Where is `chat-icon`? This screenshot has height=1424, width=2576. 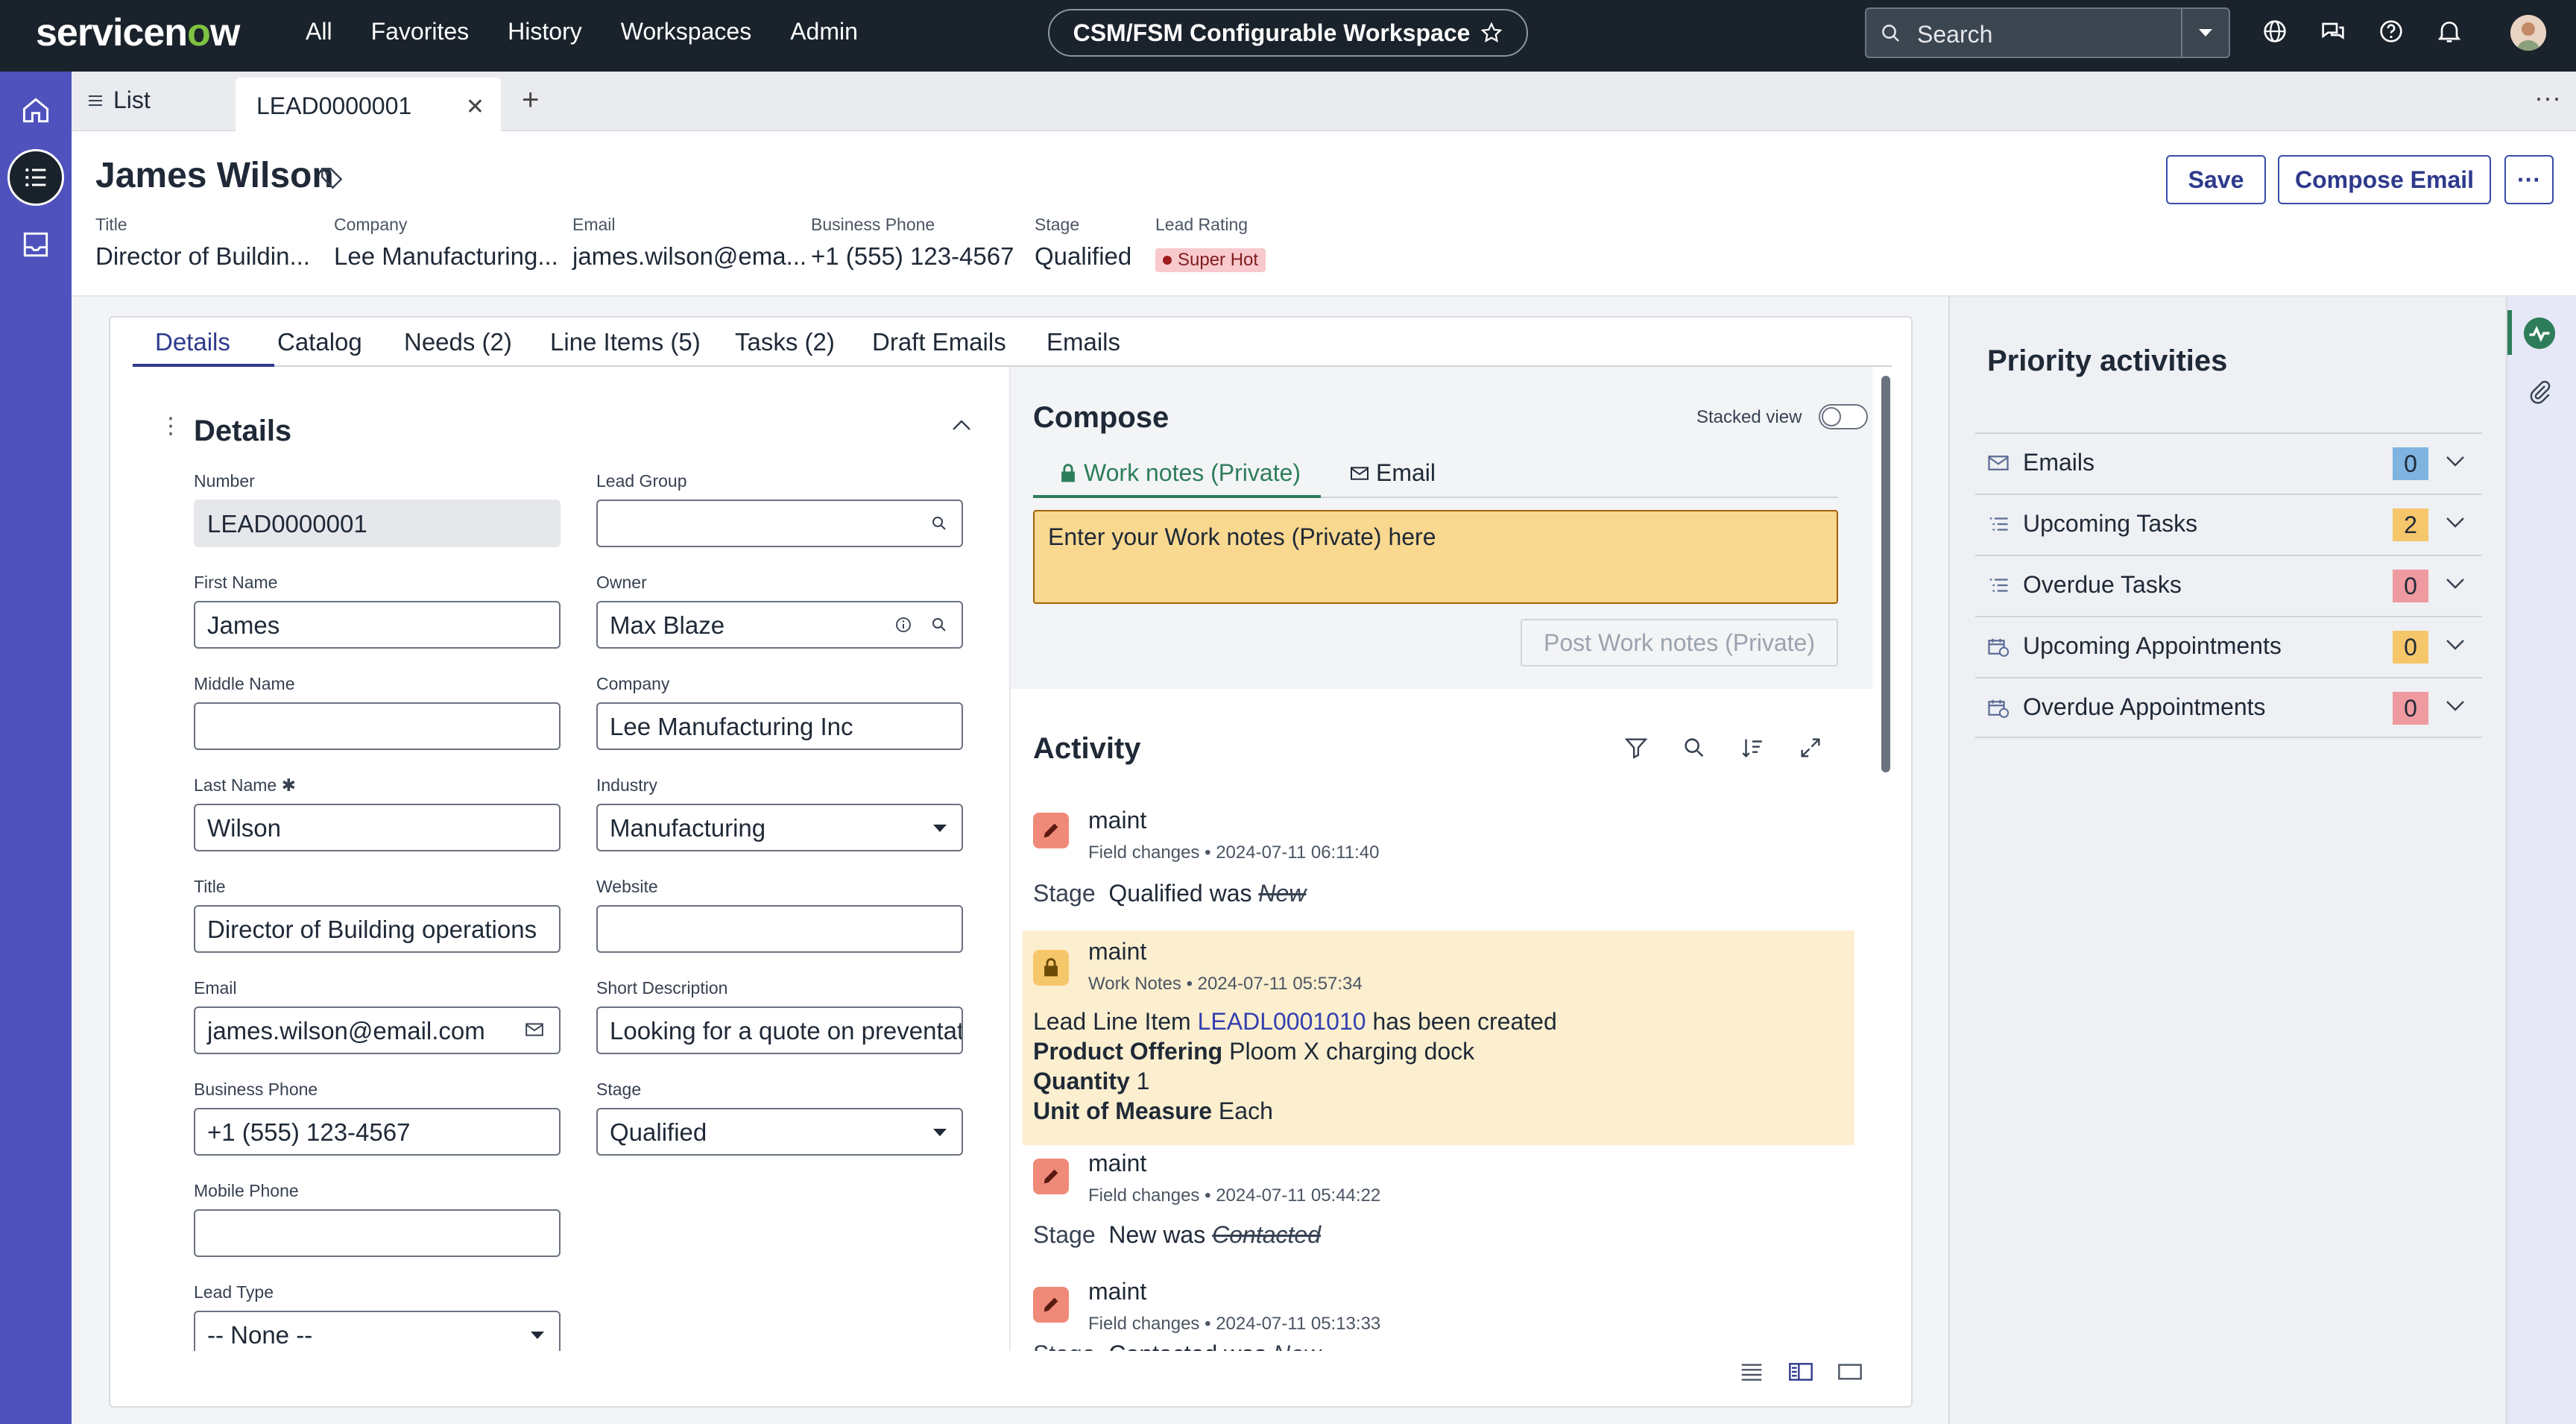 chat-icon is located at coordinates (2333, 31).